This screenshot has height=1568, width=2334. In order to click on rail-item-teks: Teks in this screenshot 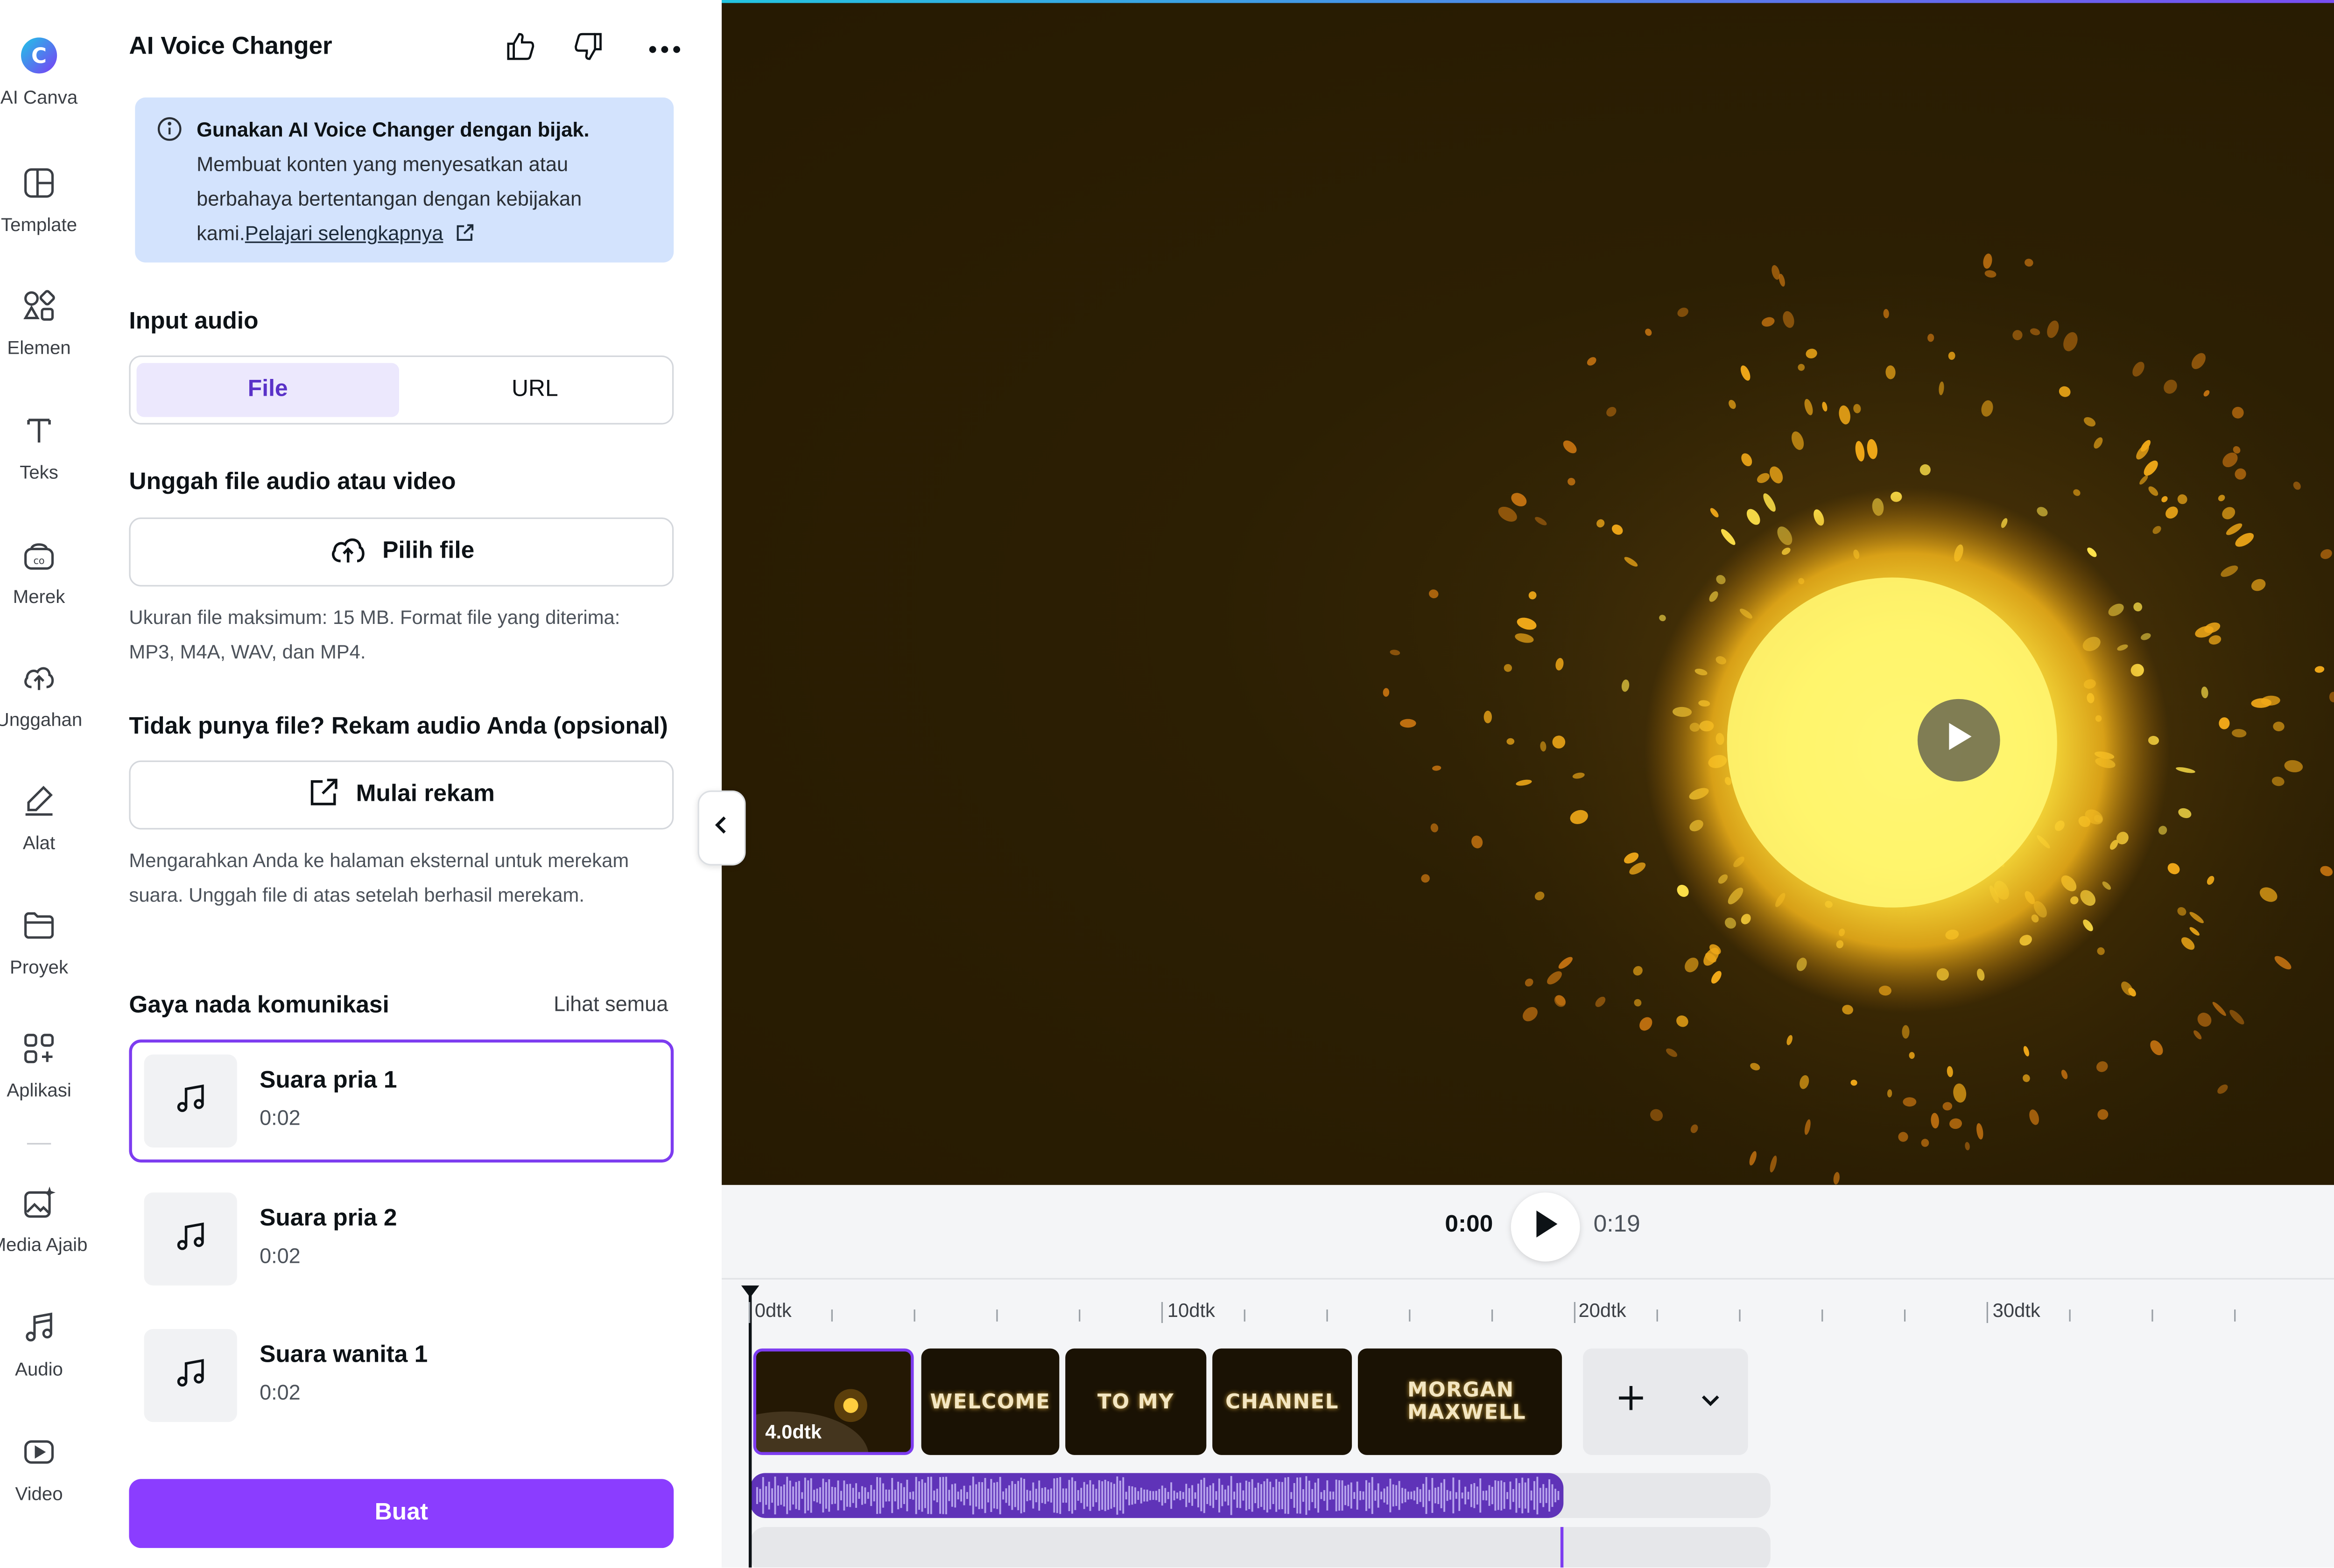, I will do `click(45, 463)`.